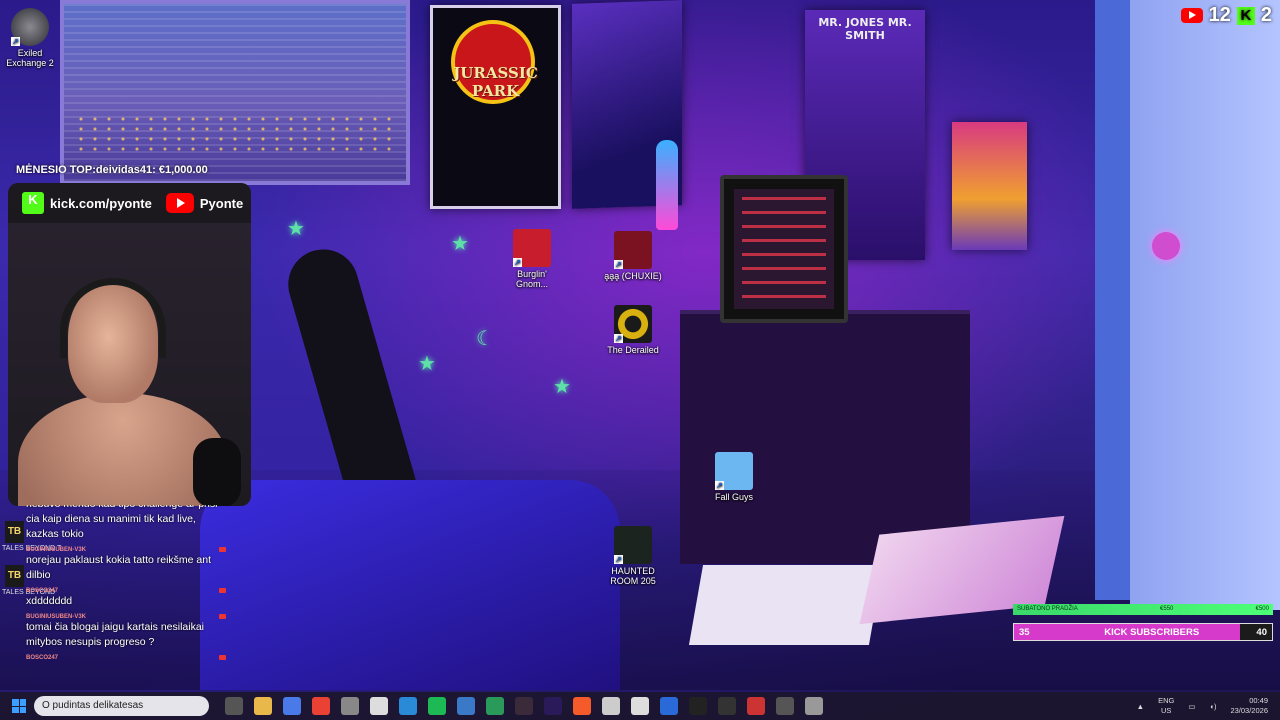  I want to click on chrome-icon, so click(321, 706).